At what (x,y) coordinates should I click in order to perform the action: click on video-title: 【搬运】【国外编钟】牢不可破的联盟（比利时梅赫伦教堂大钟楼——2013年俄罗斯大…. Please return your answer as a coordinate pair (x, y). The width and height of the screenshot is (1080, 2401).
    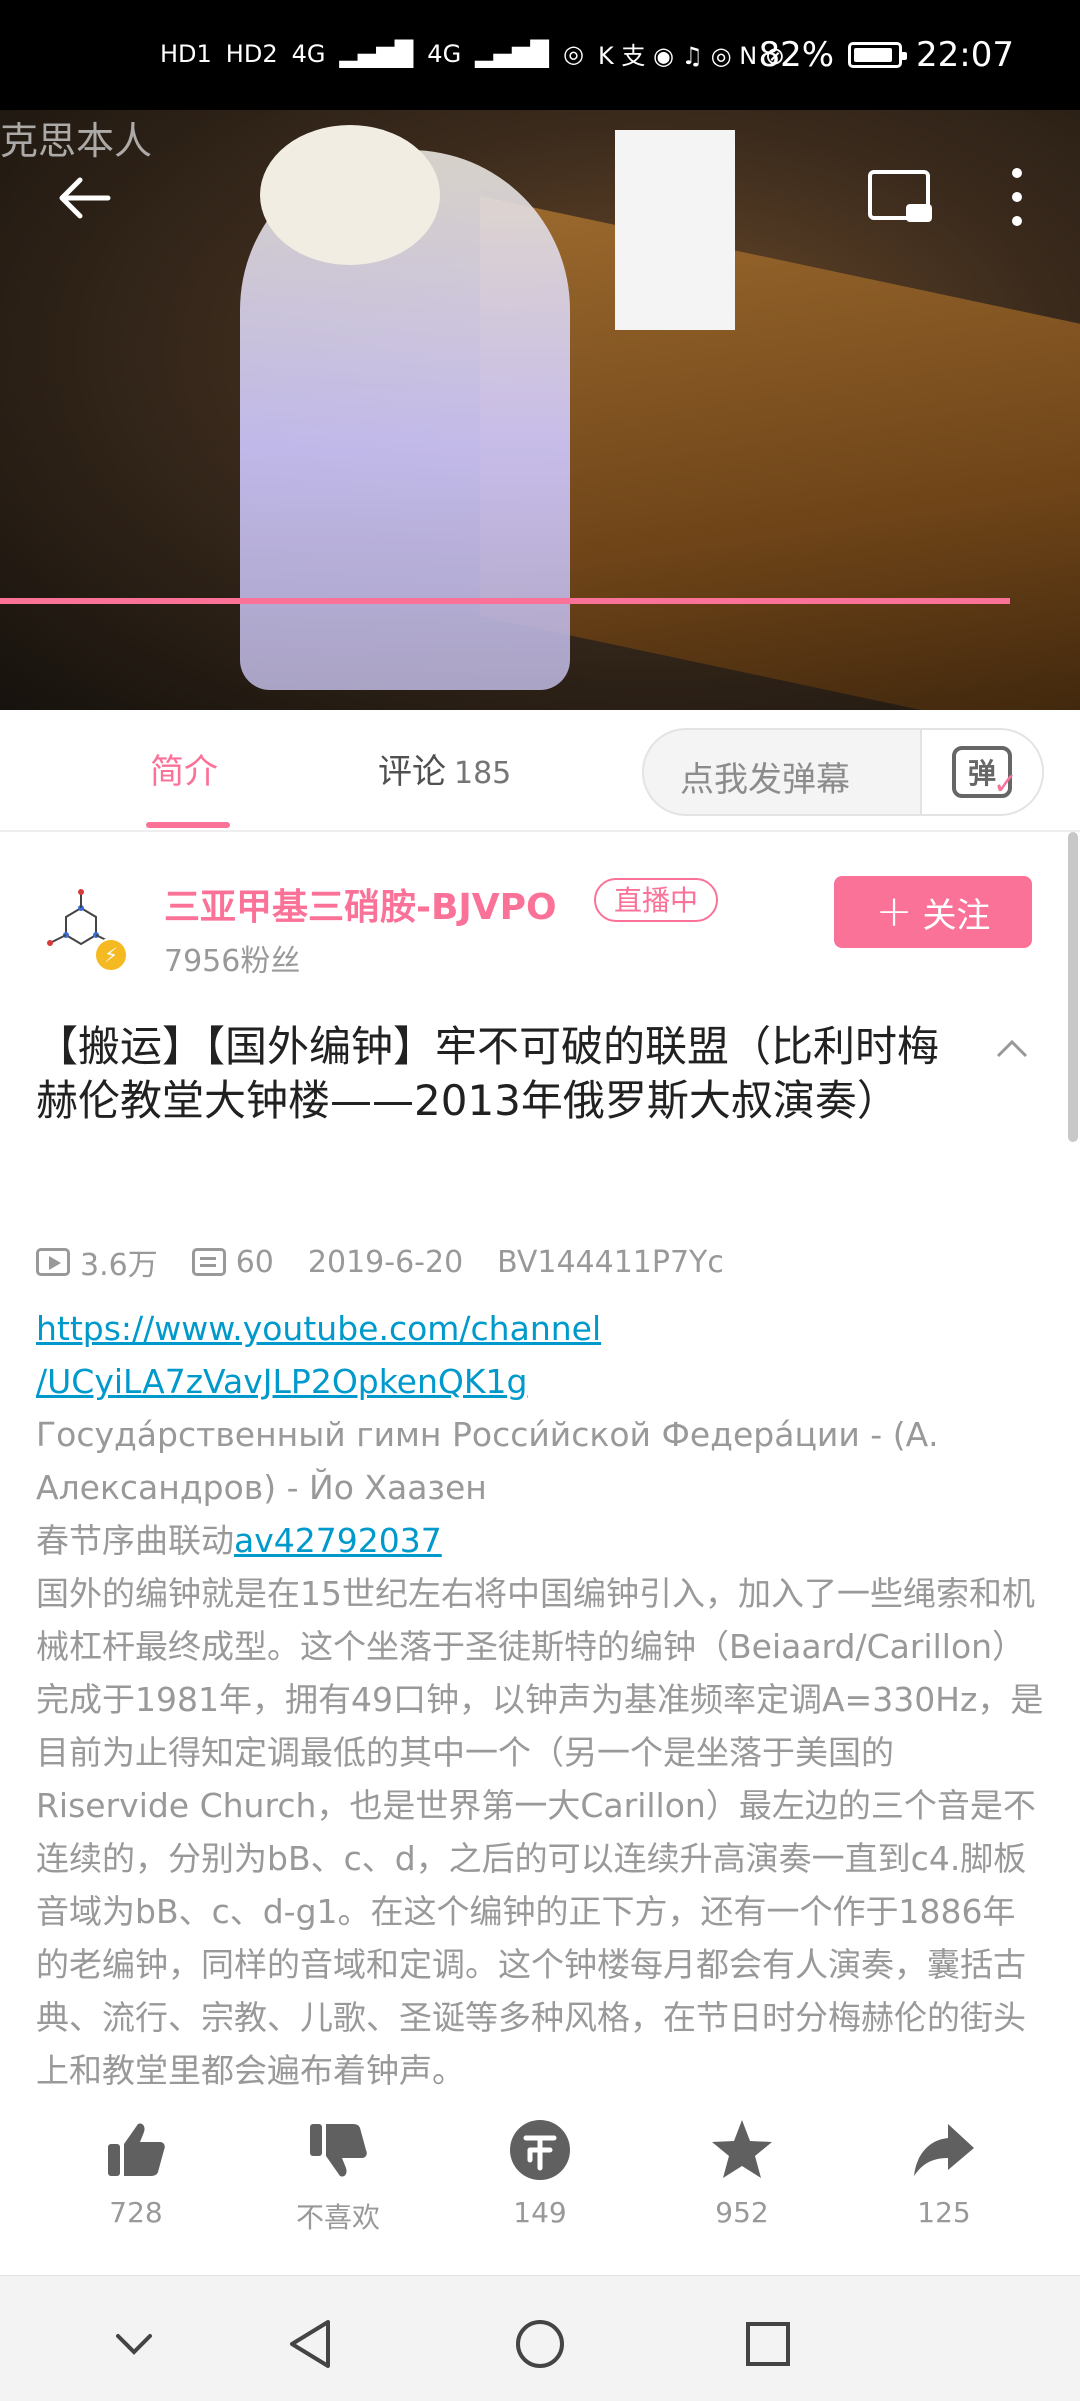
    Looking at the image, I should click on (488, 1073).